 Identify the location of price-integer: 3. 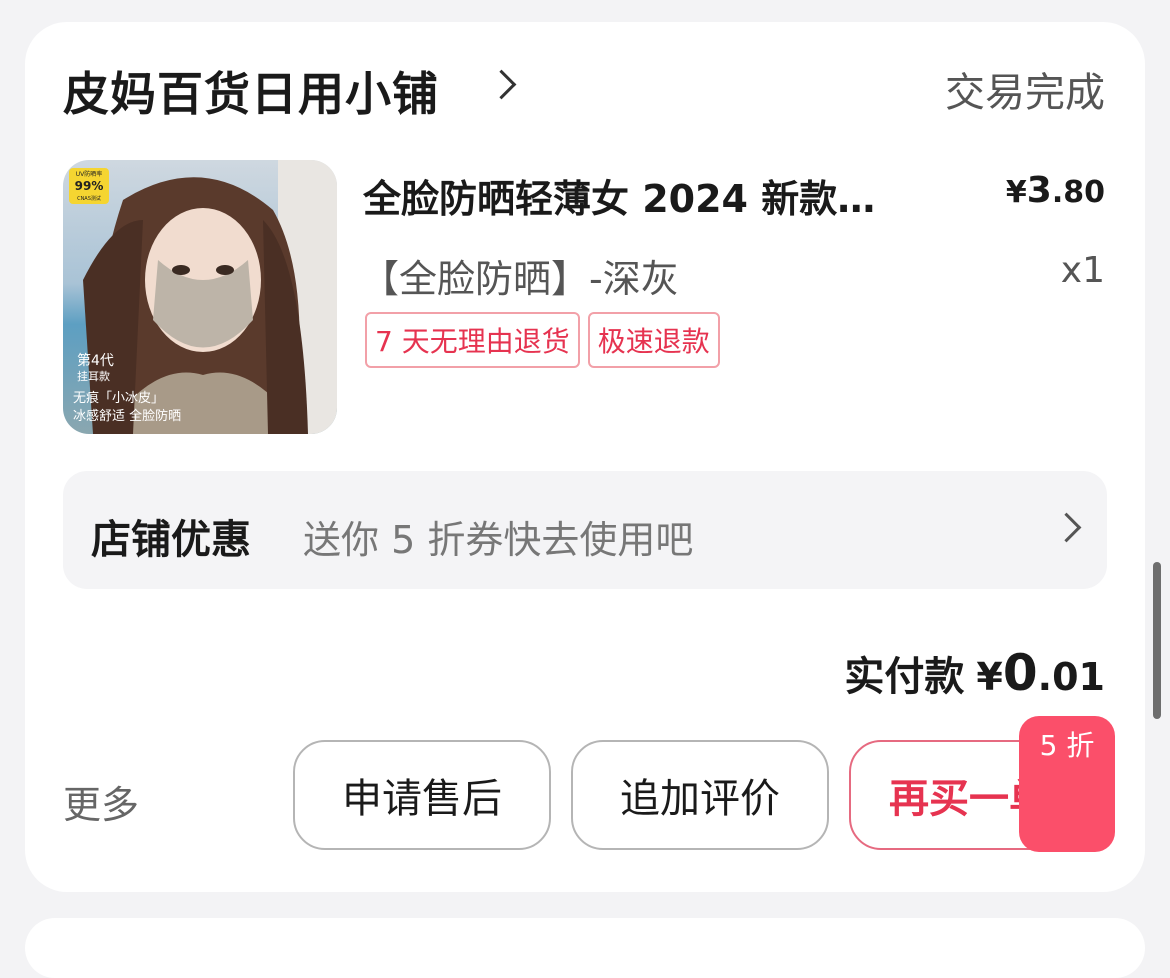
(1039, 190).